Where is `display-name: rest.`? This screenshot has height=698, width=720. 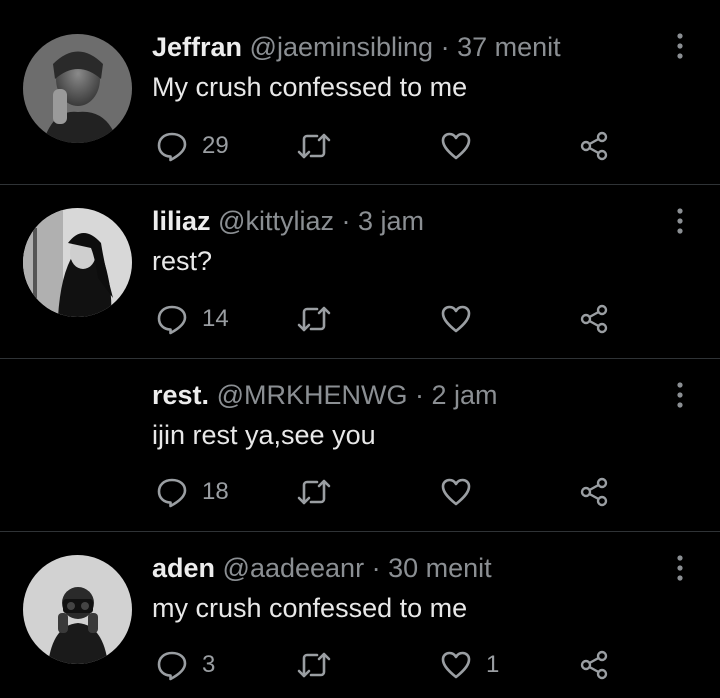 display-name: rest. is located at coordinates (180, 395).